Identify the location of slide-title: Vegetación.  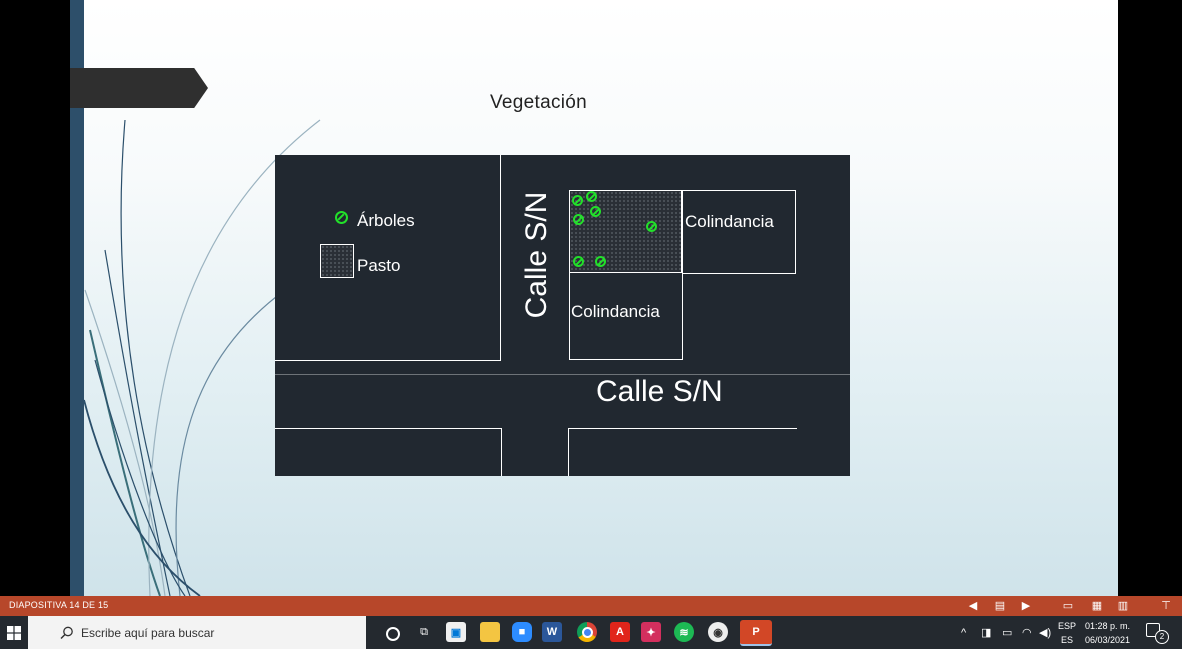
(539, 102).